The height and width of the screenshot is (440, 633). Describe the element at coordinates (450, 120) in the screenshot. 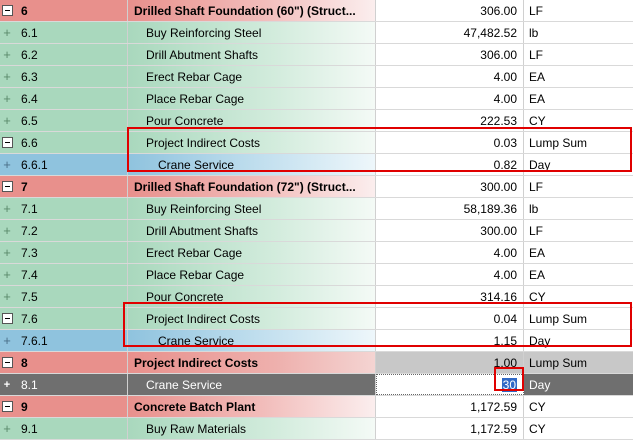

I see `item-quantity: 222.53` at that location.